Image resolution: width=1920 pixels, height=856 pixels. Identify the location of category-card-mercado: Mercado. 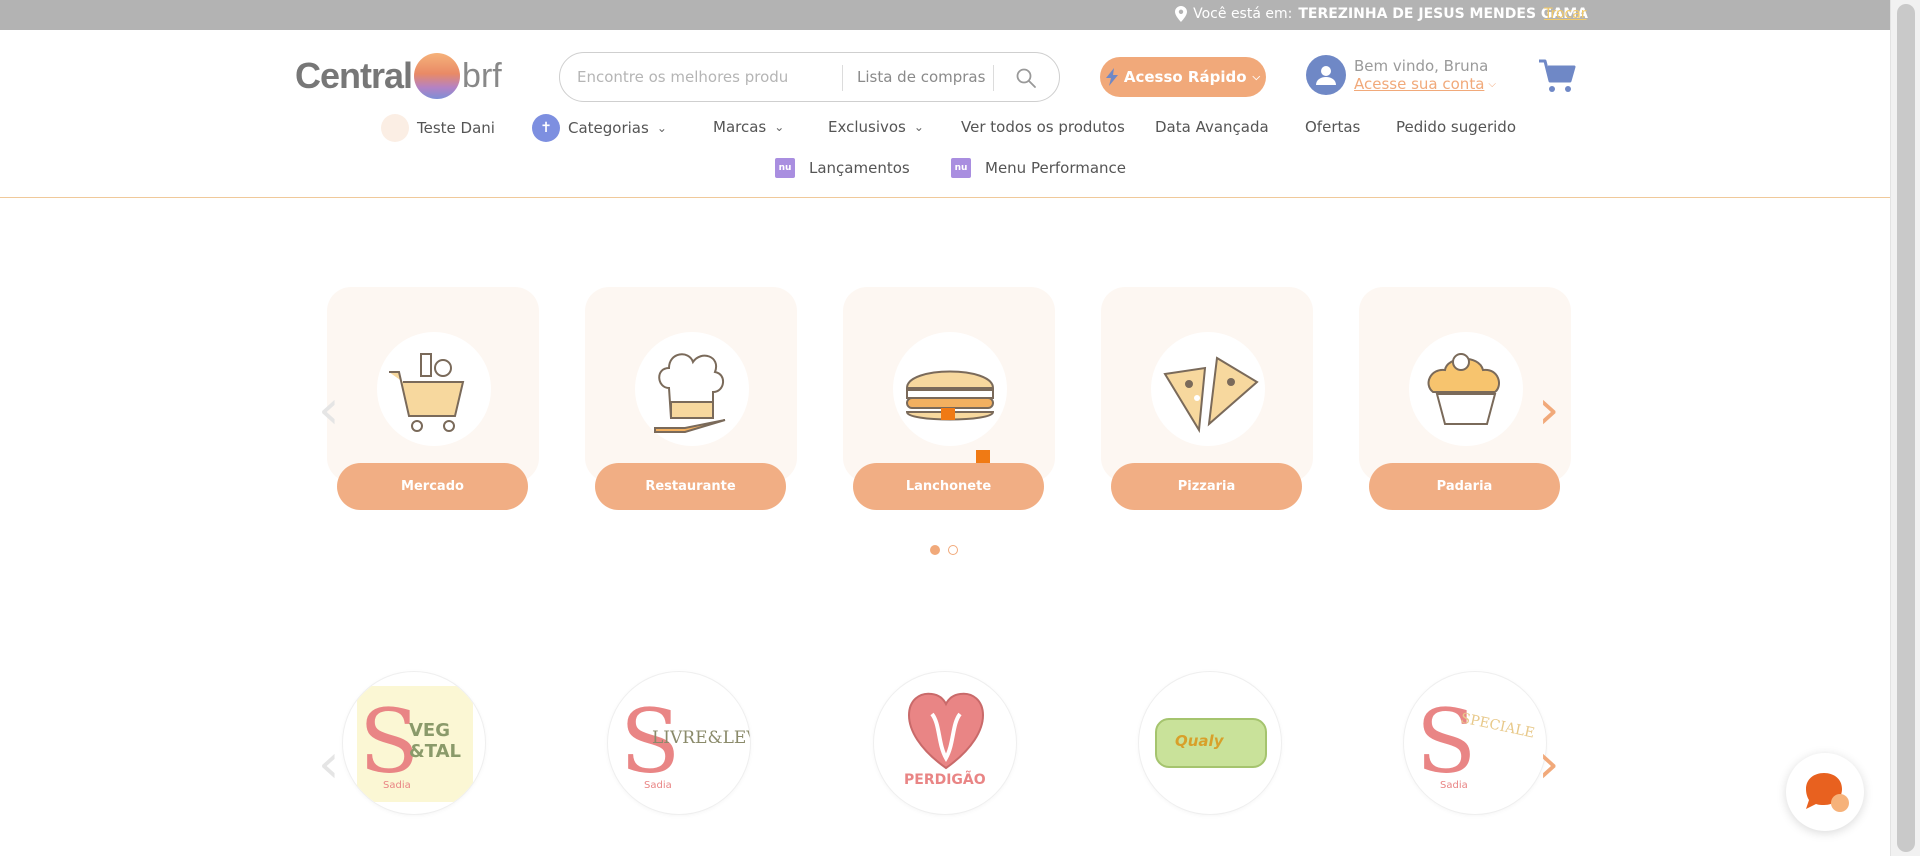
(433, 398).